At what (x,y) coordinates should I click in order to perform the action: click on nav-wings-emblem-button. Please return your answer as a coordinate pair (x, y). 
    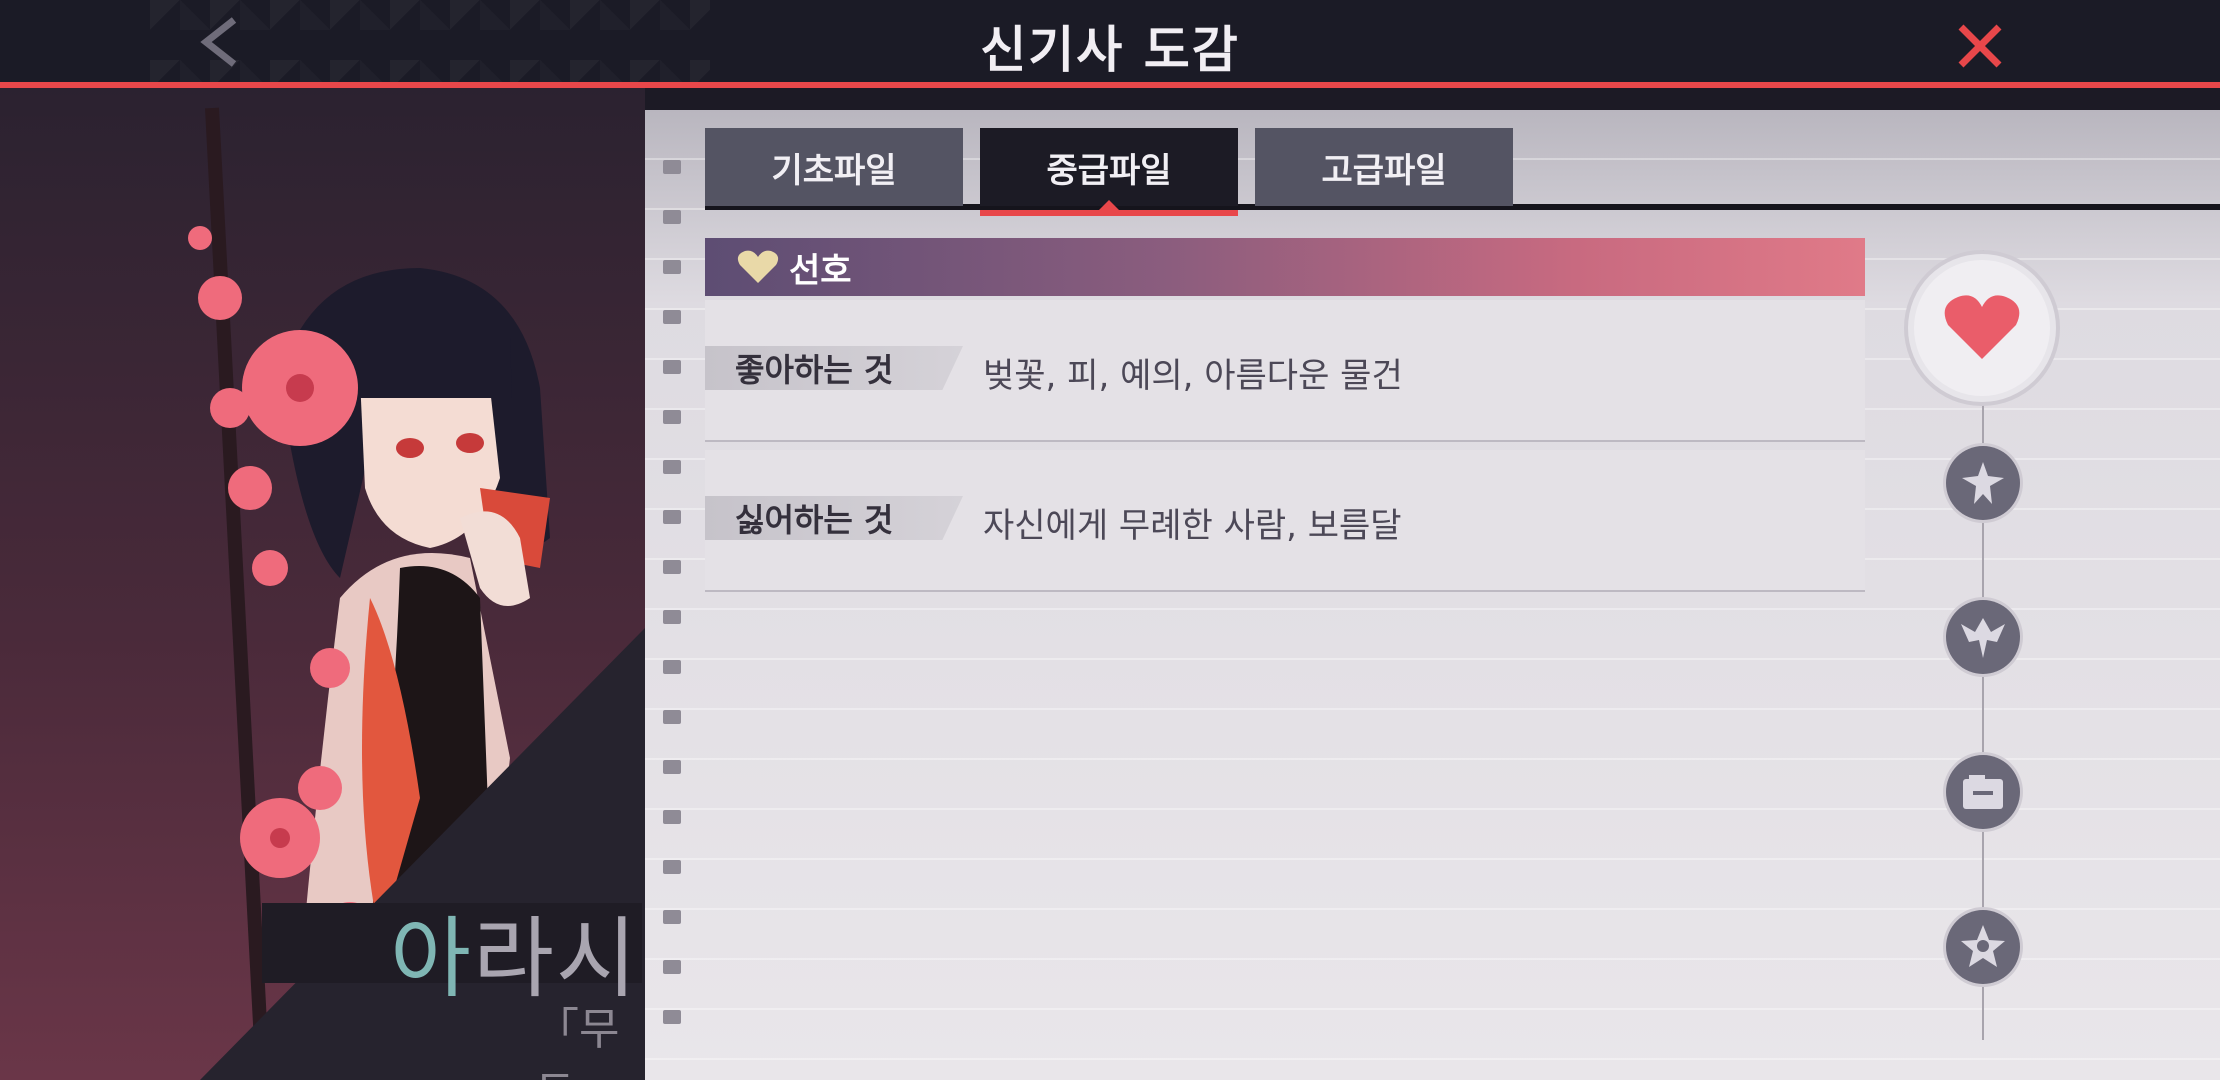
    Looking at the image, I should click on (1983, 637).